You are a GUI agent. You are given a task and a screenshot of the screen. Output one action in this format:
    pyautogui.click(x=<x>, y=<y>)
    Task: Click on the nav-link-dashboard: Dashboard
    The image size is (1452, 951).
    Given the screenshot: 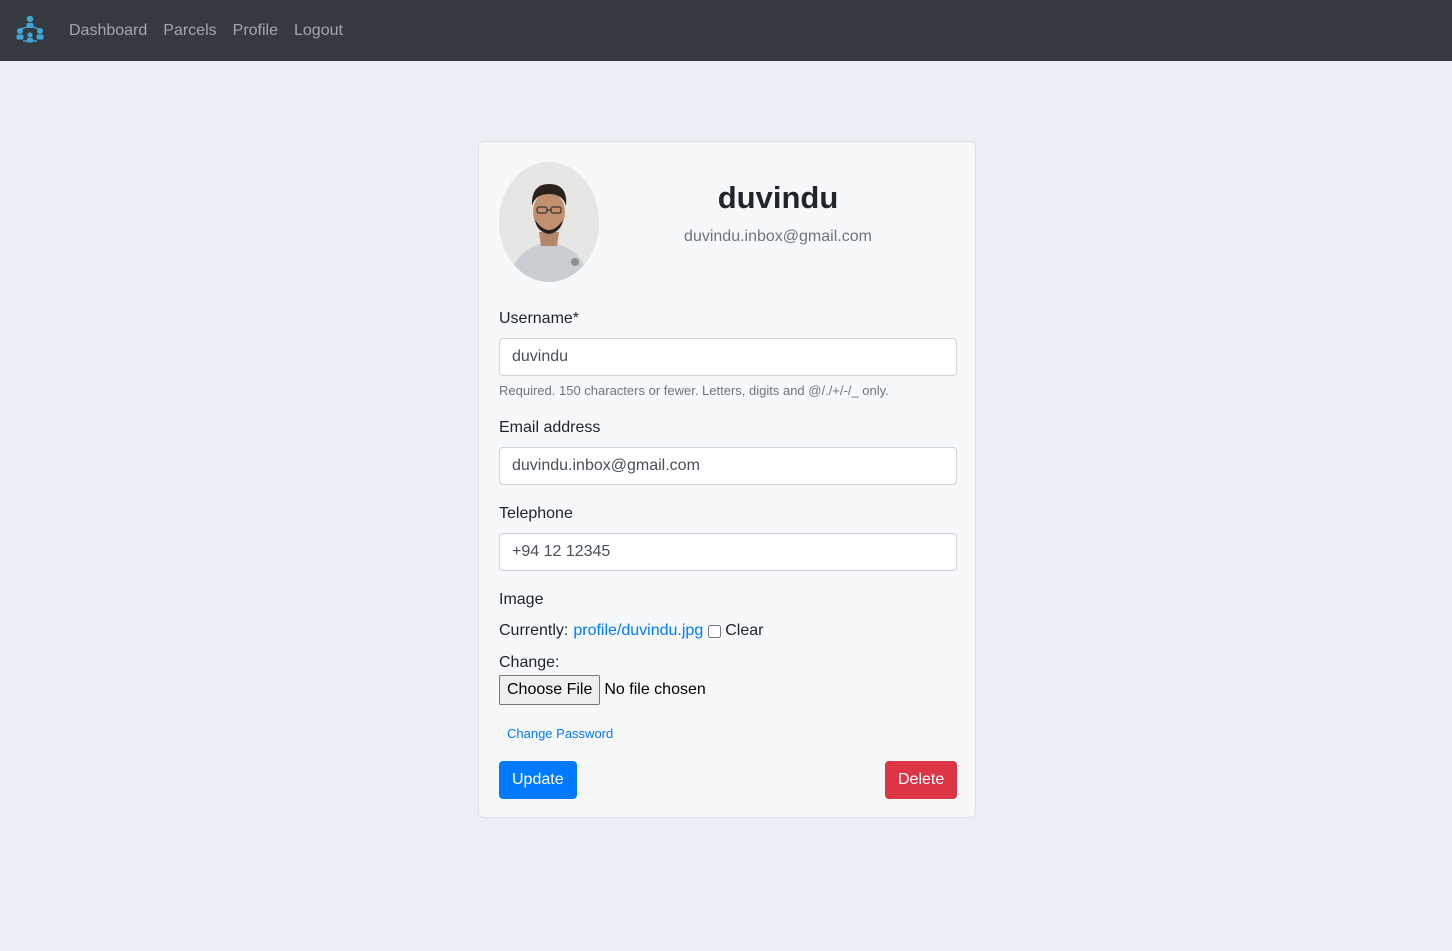 What is the action you would take?
    pyautogui.click(x=108, y=31)
    